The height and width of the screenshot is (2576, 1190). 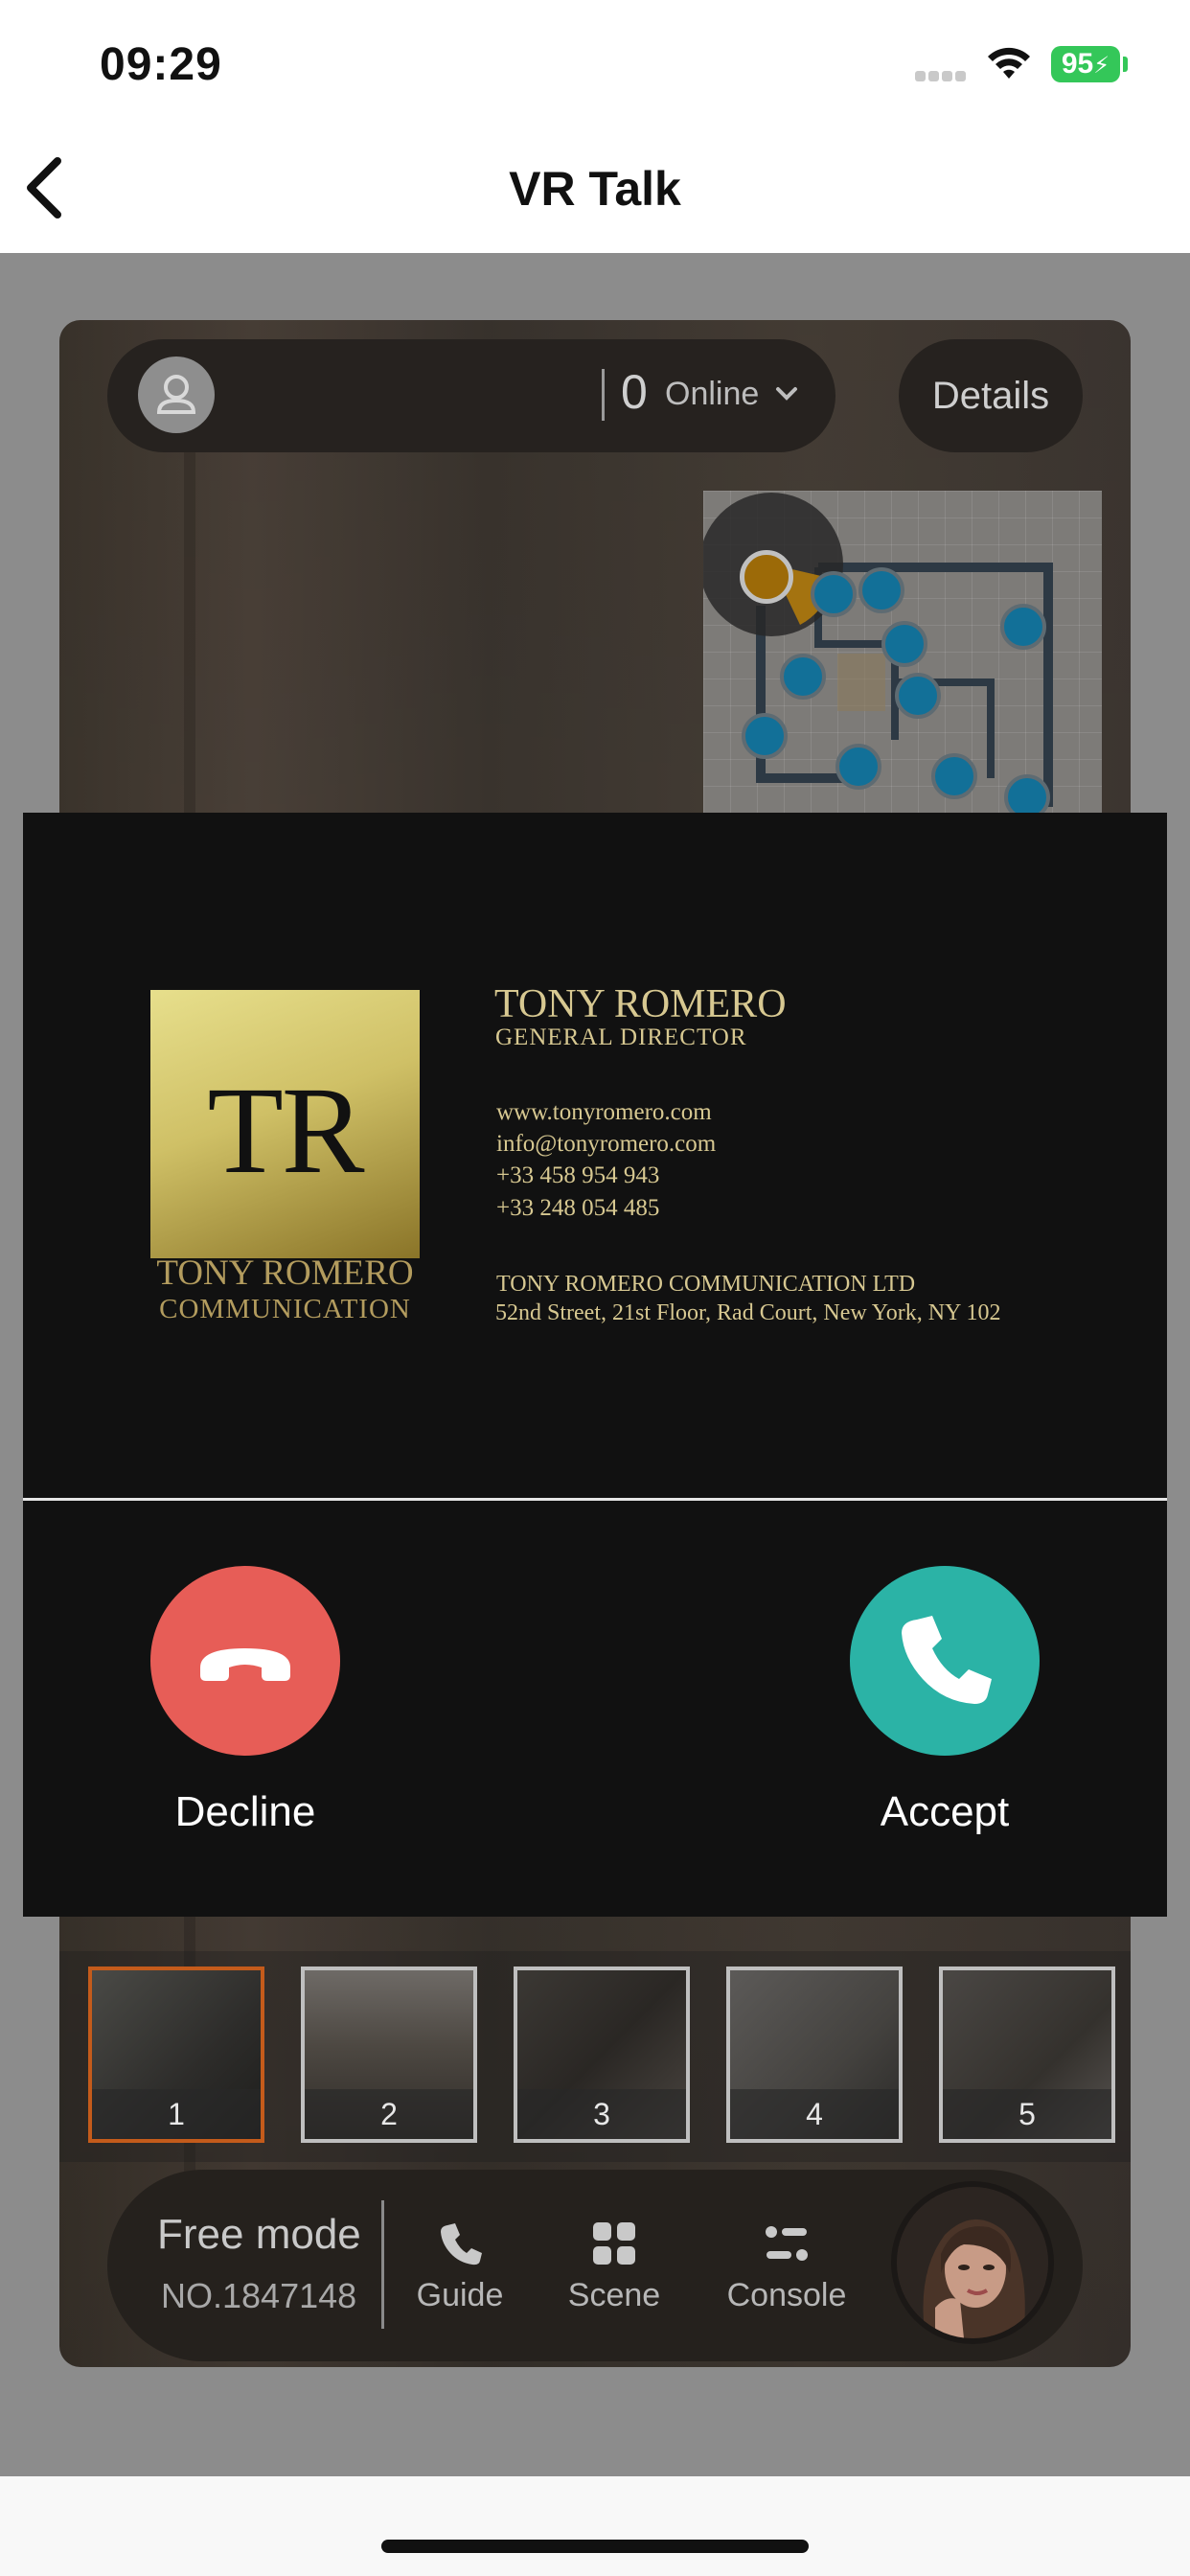 What do you see at coordinates (814, 2114) in the screenshot?
I see `thumbnail-label: 4` at bounding box center [814, 2114].